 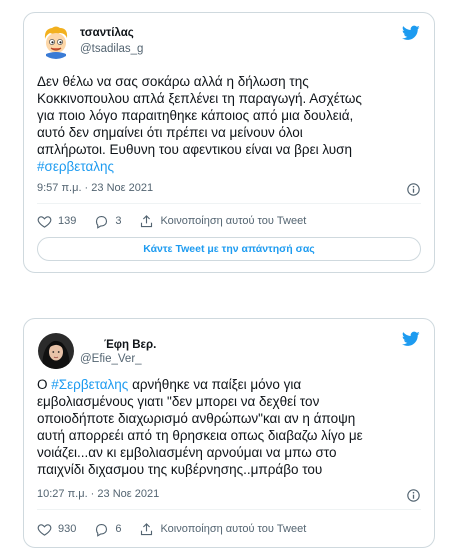 I want to click on reply-count: 6, so click(x=118, y=529).